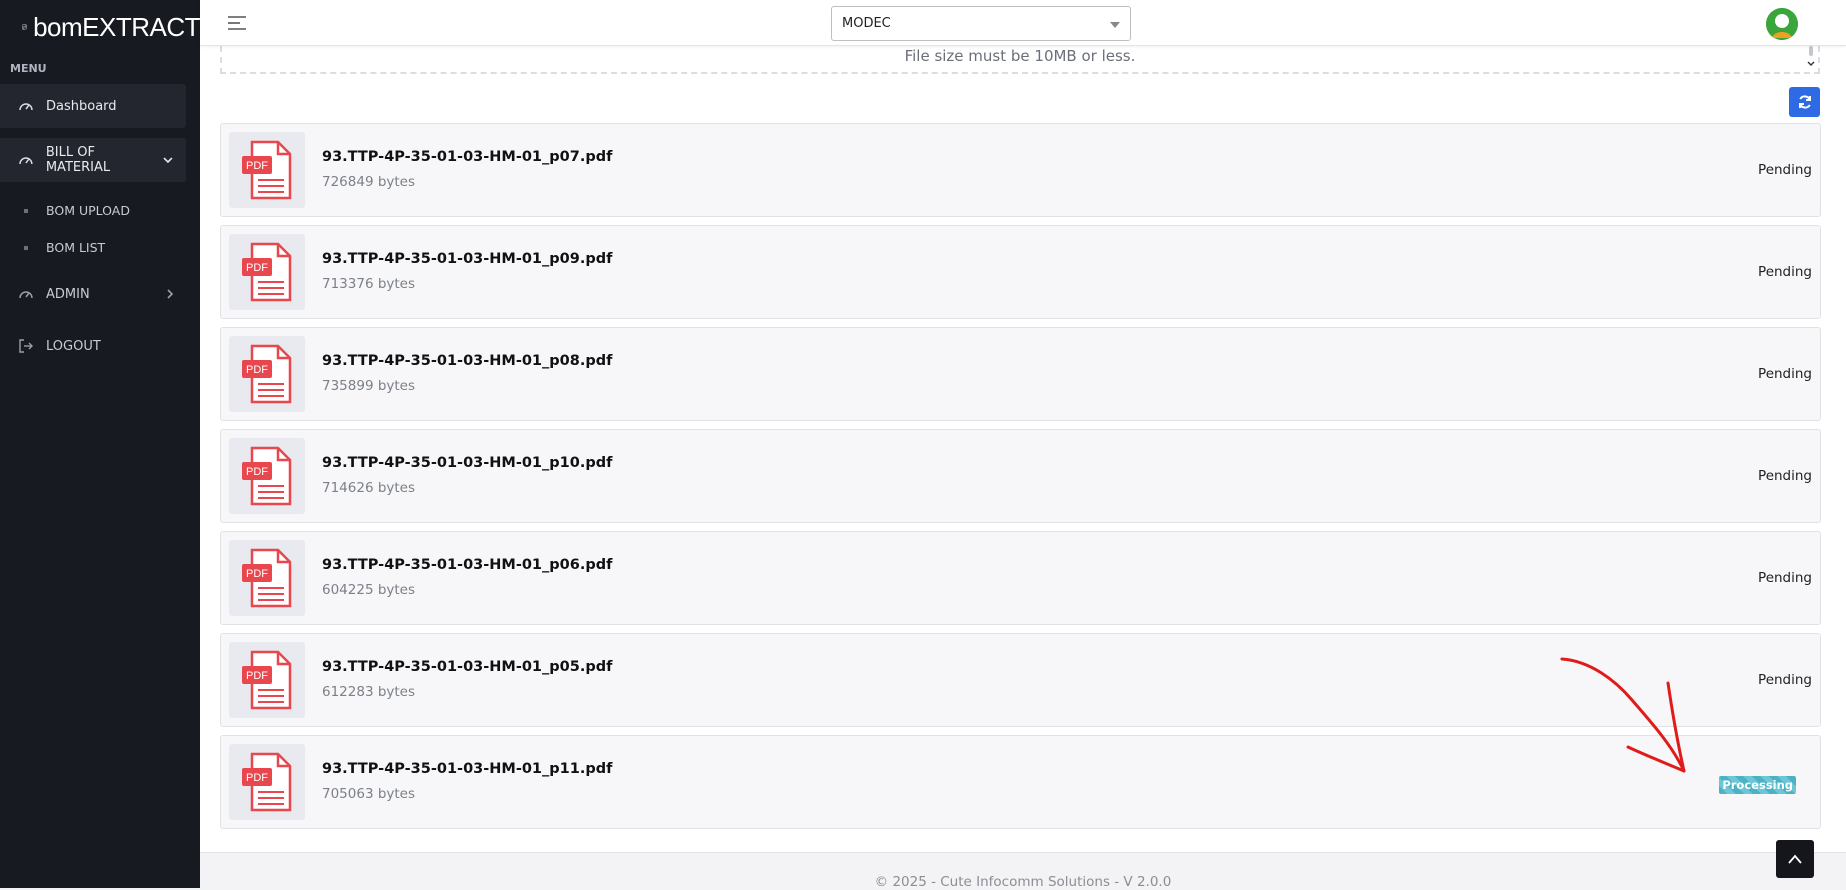  I want to click on sidebar-item-dashboard: Dashboard, so click(93, 106).